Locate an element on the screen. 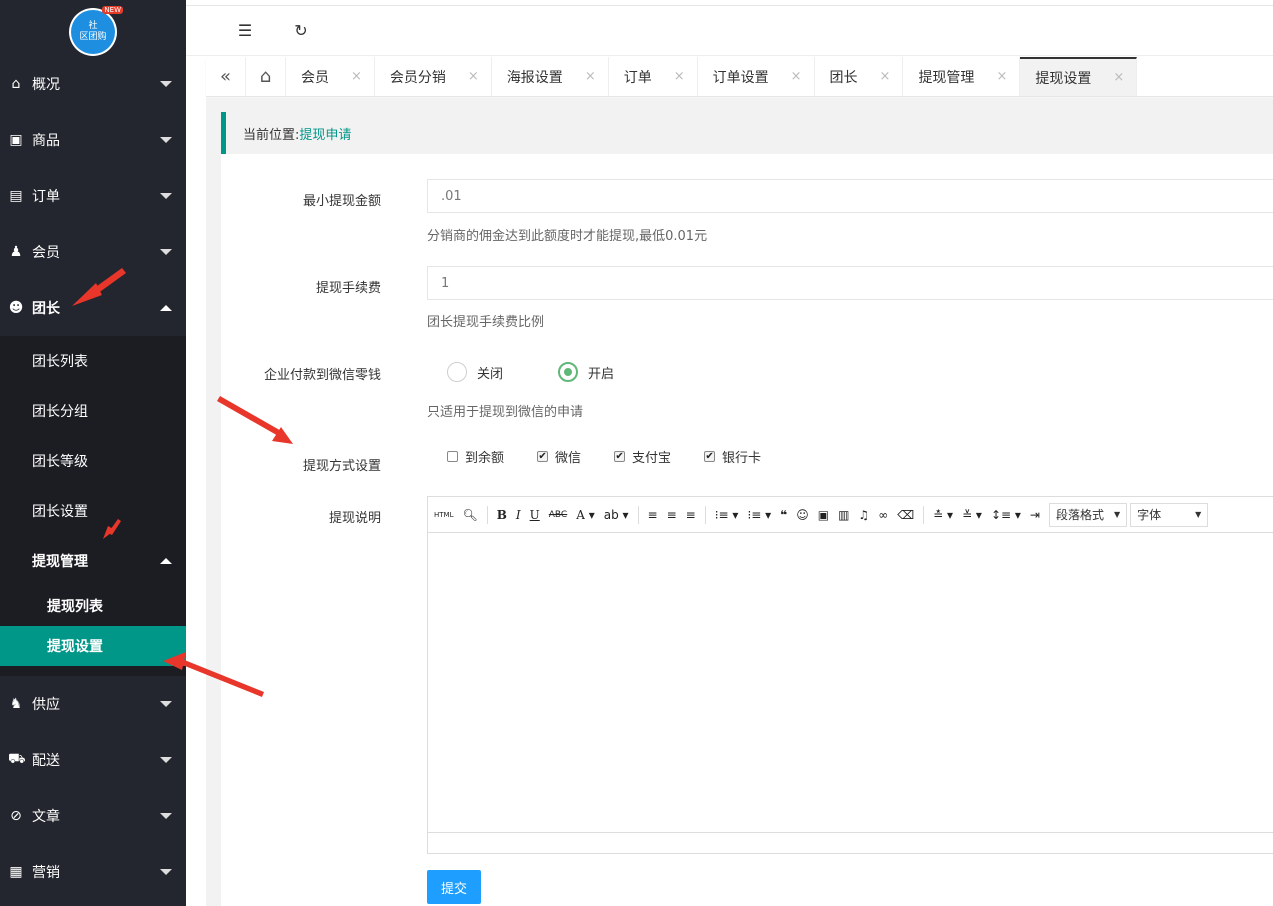 This screenshot has width=1273, height=906. min-amount-input: .01 is located at coordinates (850, 196).